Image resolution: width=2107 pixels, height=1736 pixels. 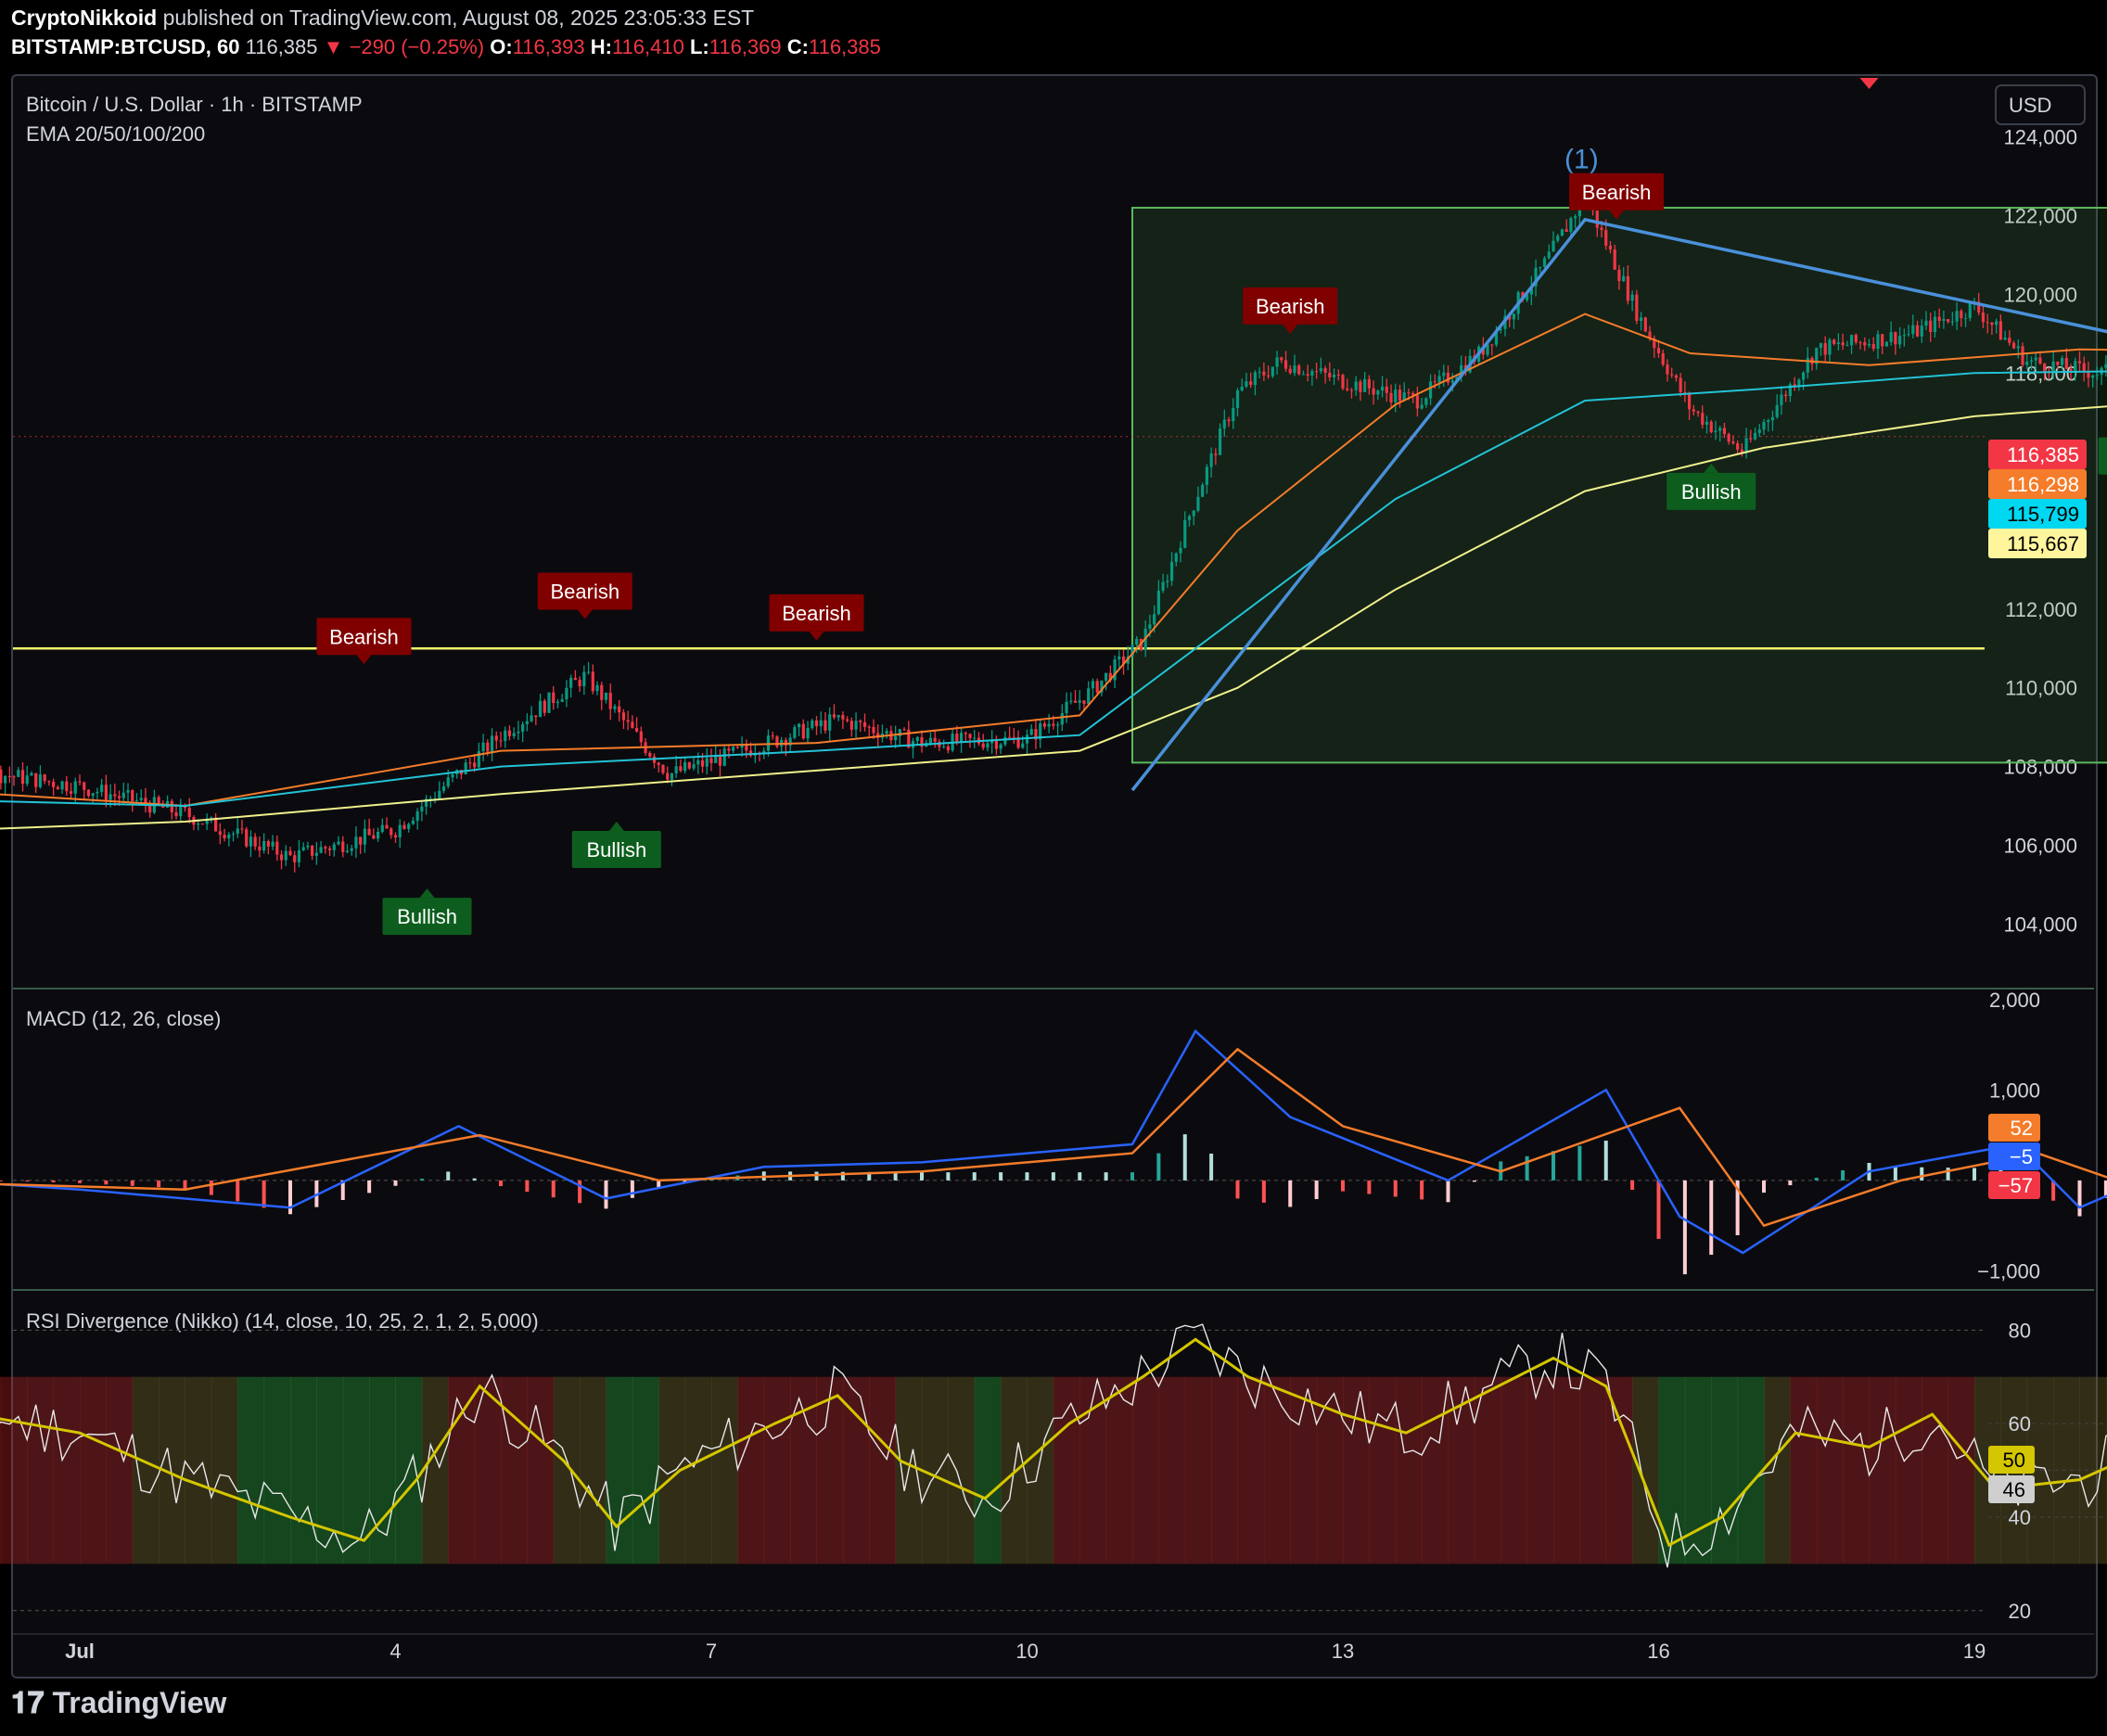 I want to click on price-tag-label: 115,799, so click(x=2043, y=514).